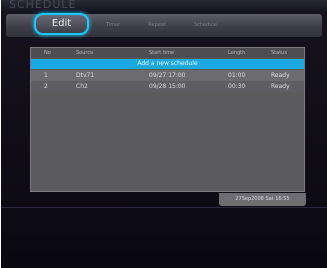  I want to click on header-status: Status, so click(279, 53).